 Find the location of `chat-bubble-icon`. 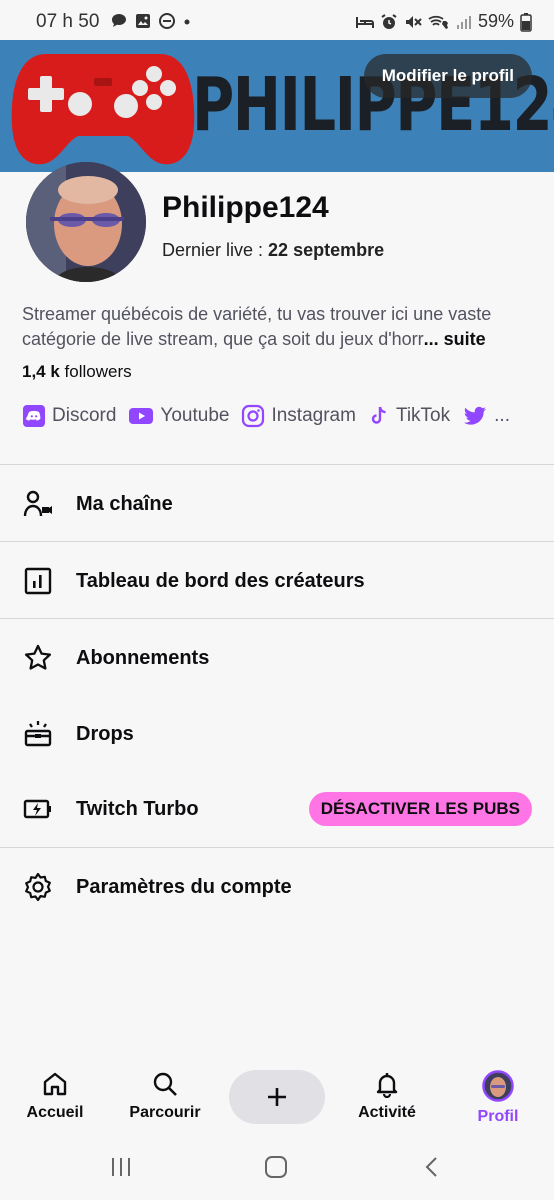

chat-bubble-icon is located at coordinates (119, 20).